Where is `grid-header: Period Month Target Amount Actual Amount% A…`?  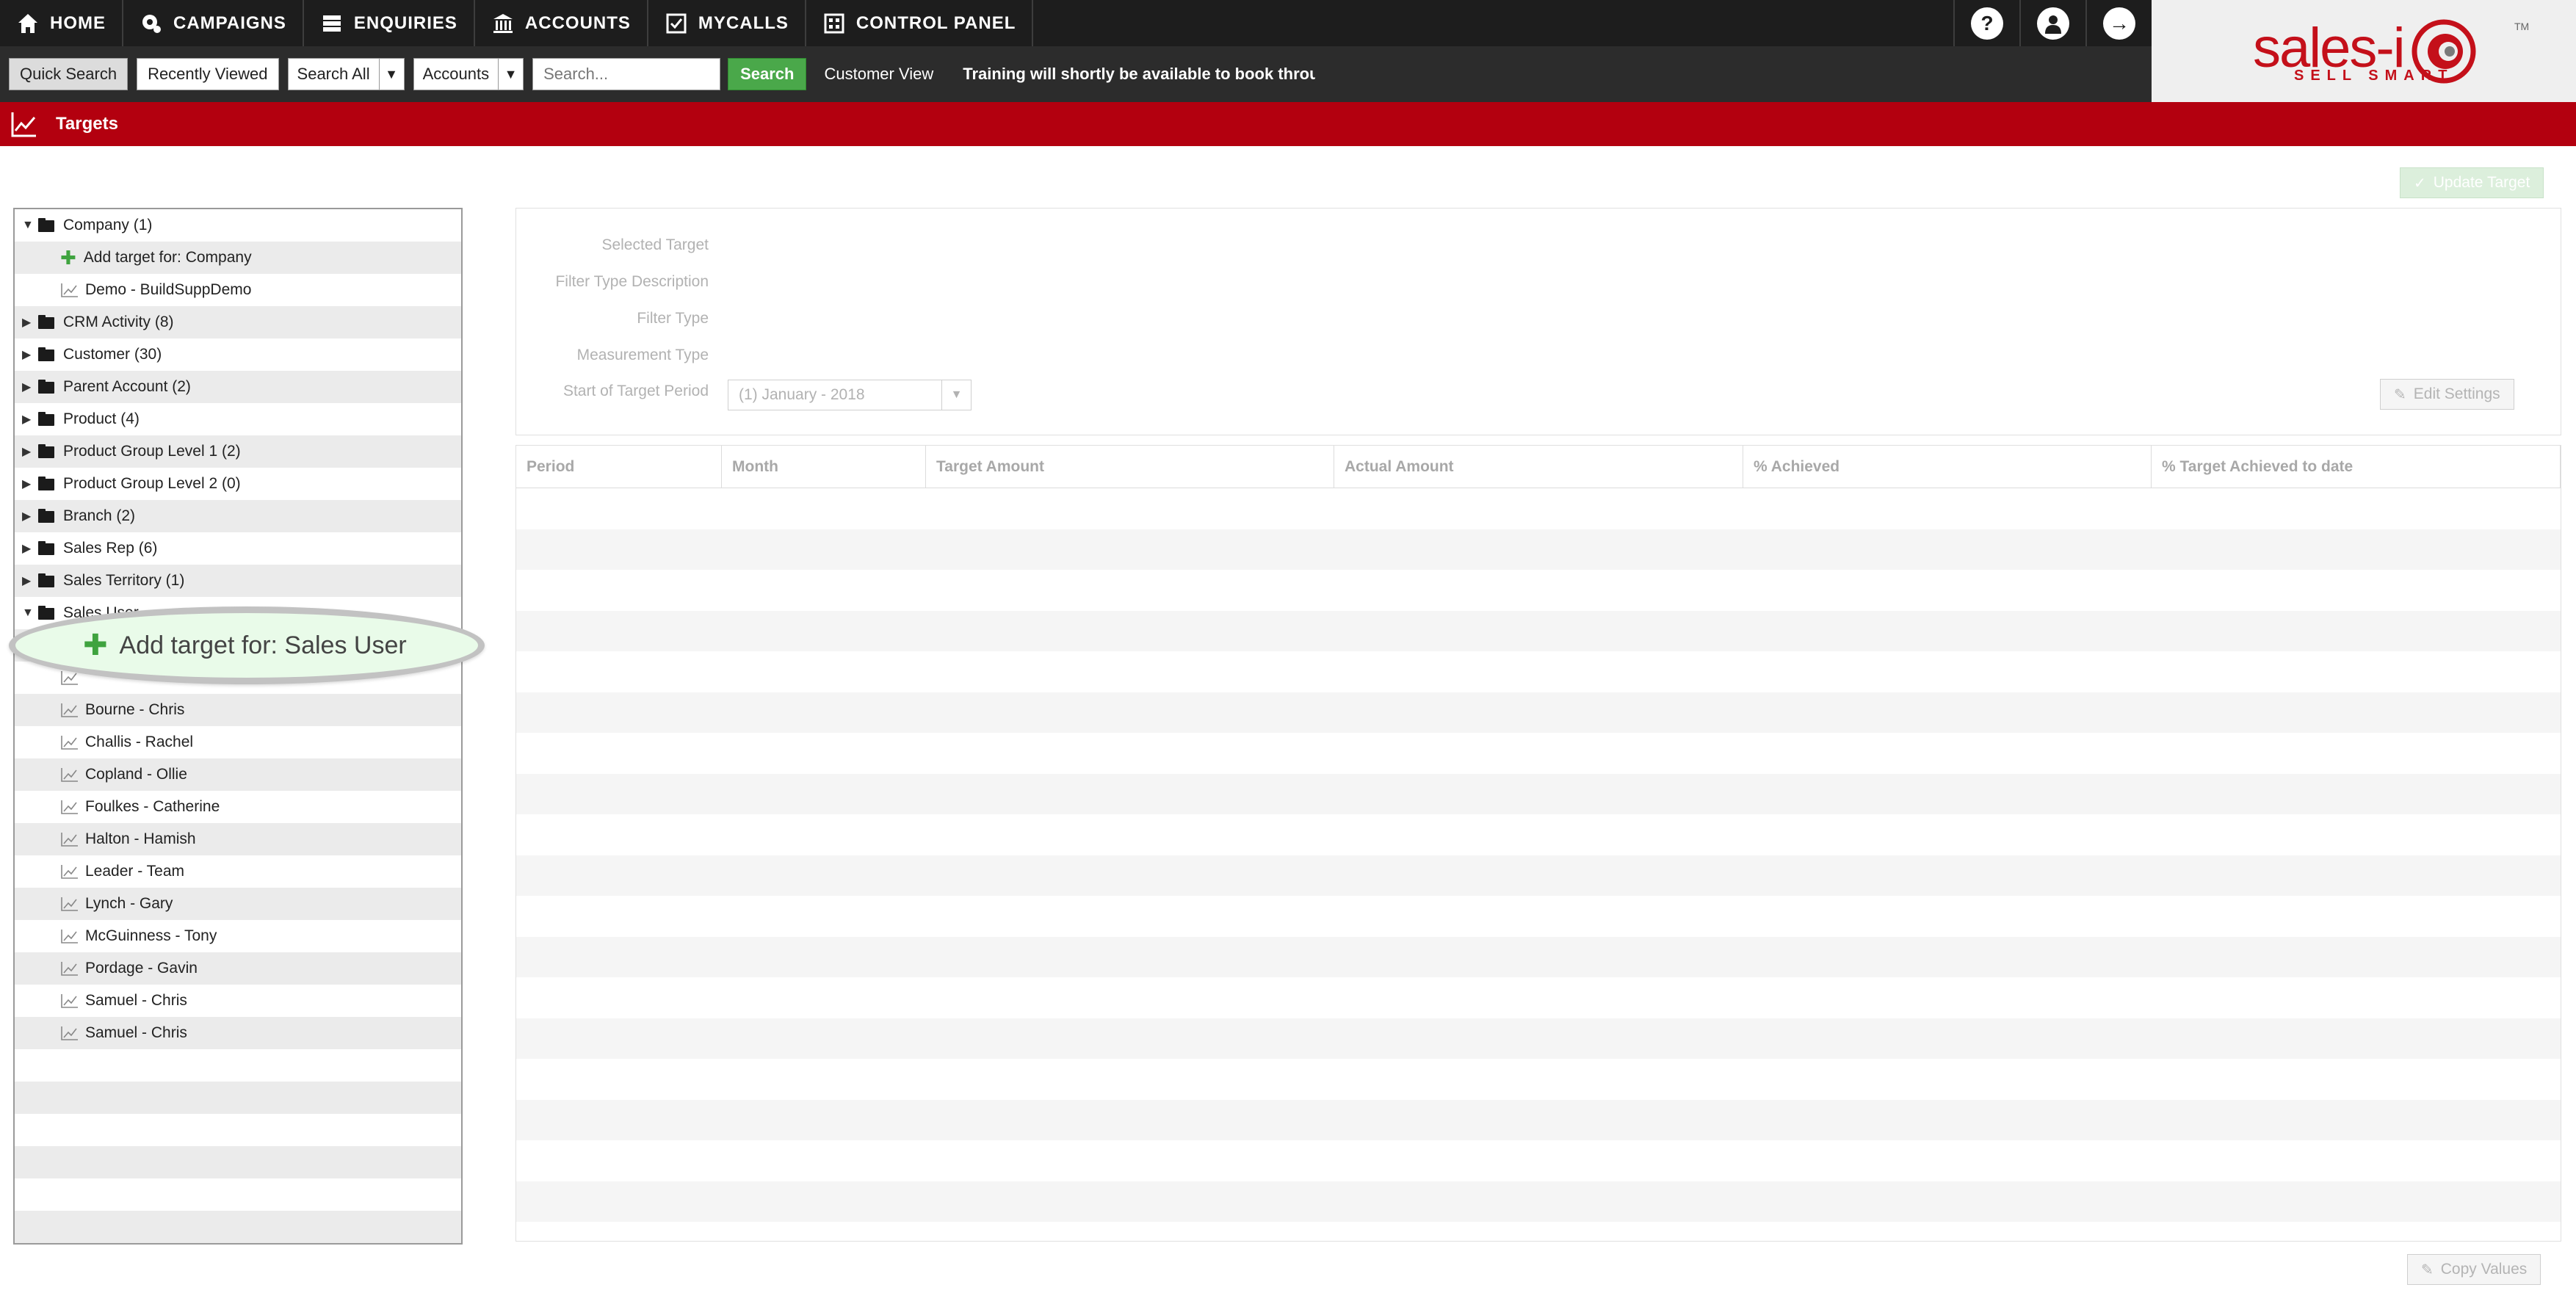
grid-header: Period Month Target Amount Actual Amount% A… is located at coordinates (1538, 467).